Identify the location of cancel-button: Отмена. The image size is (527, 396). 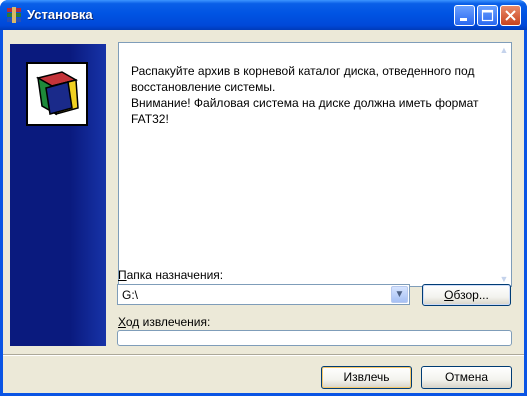
(466, 377).